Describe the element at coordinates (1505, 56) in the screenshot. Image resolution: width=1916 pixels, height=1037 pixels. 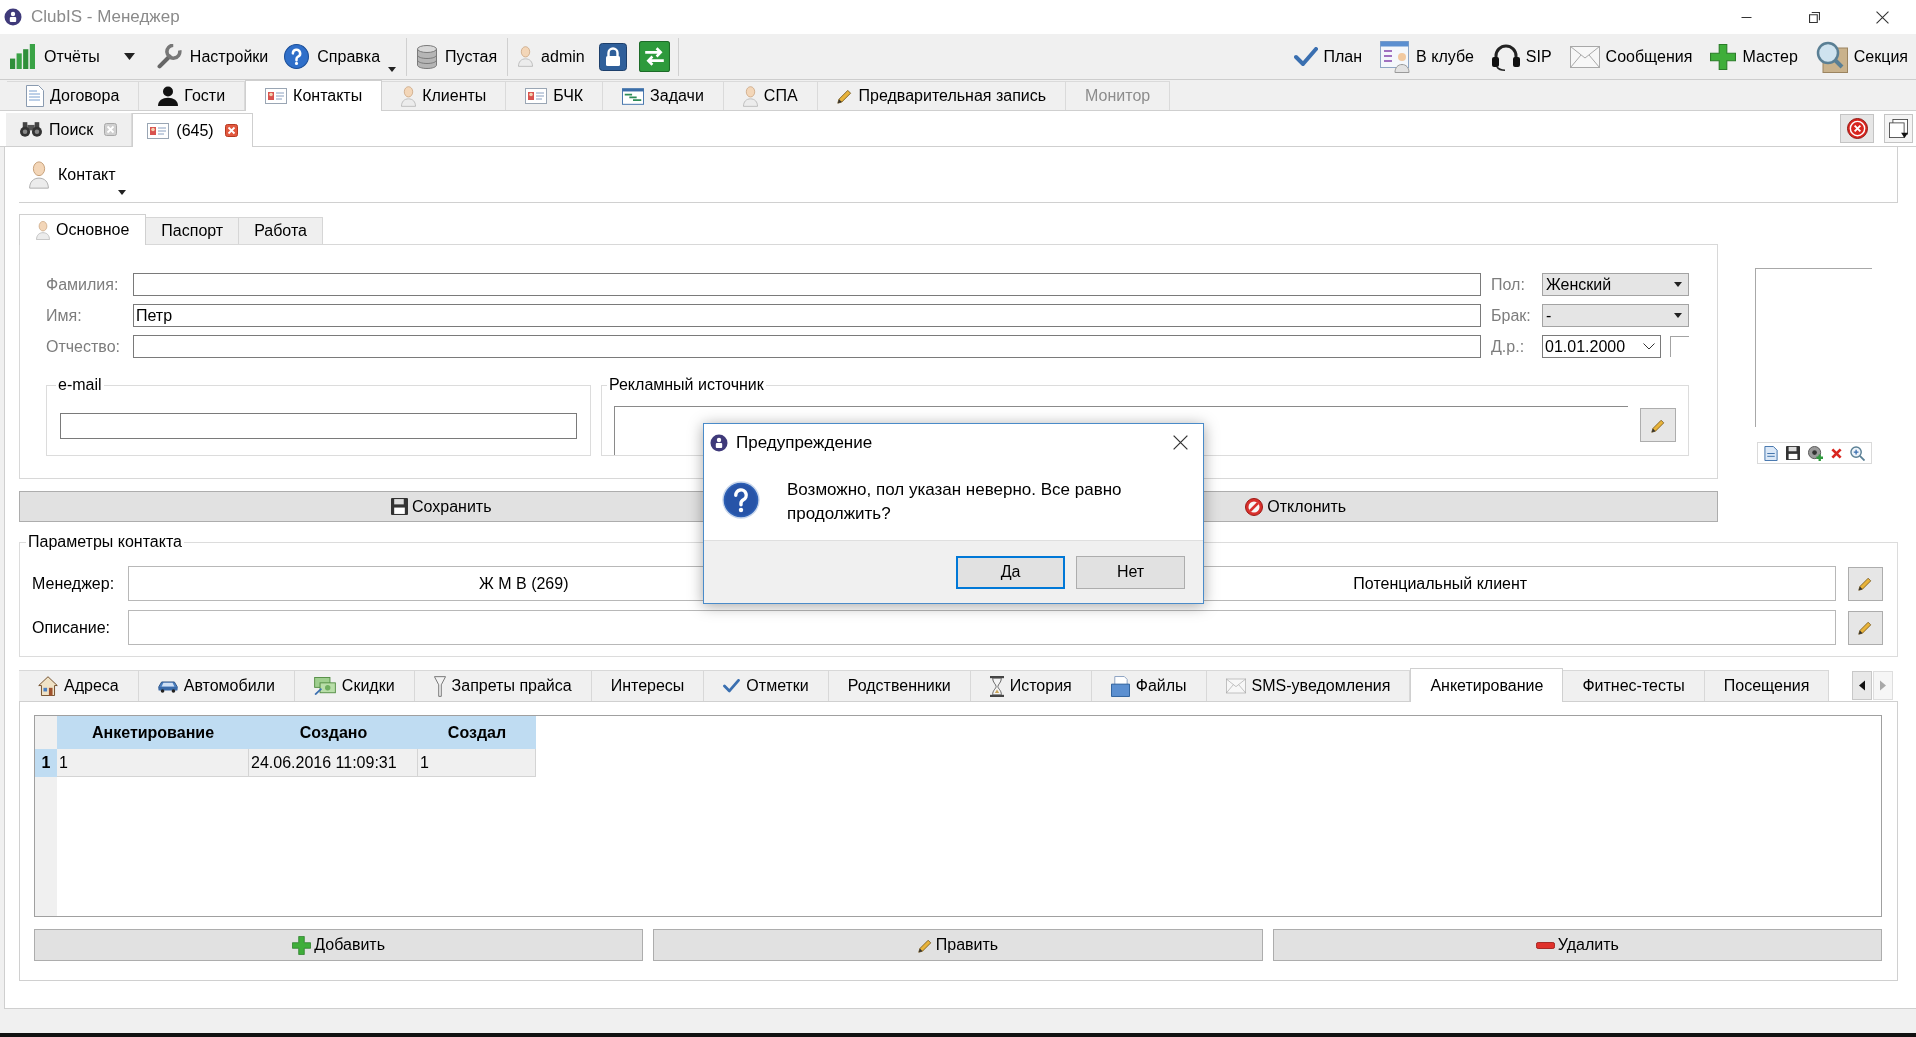
I see `headset-icon` at that location.